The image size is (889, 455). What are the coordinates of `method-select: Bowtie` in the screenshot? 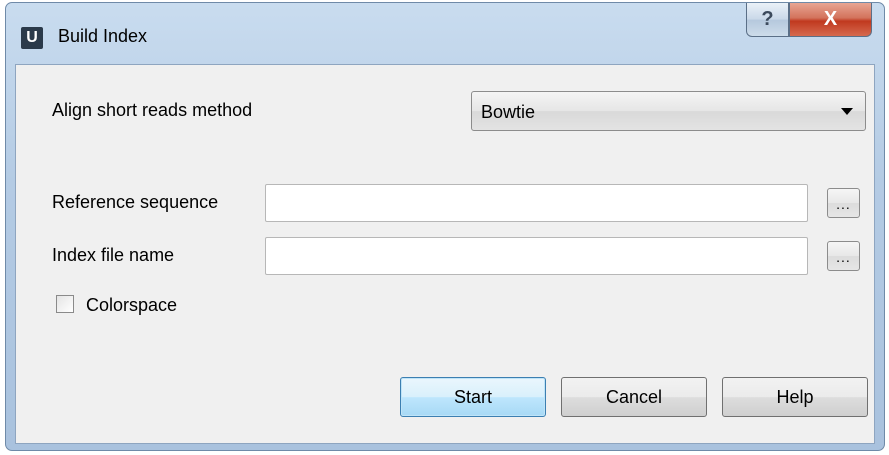 It's located at (668, 111).